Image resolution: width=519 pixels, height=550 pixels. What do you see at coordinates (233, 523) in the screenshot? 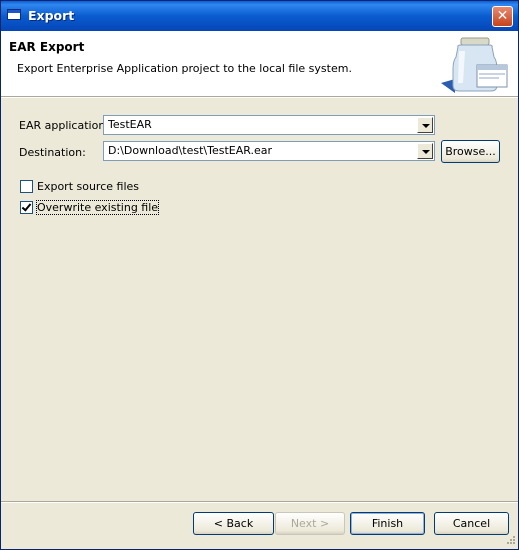
I see `back-button: < Back` at bounding box center [233, 523].